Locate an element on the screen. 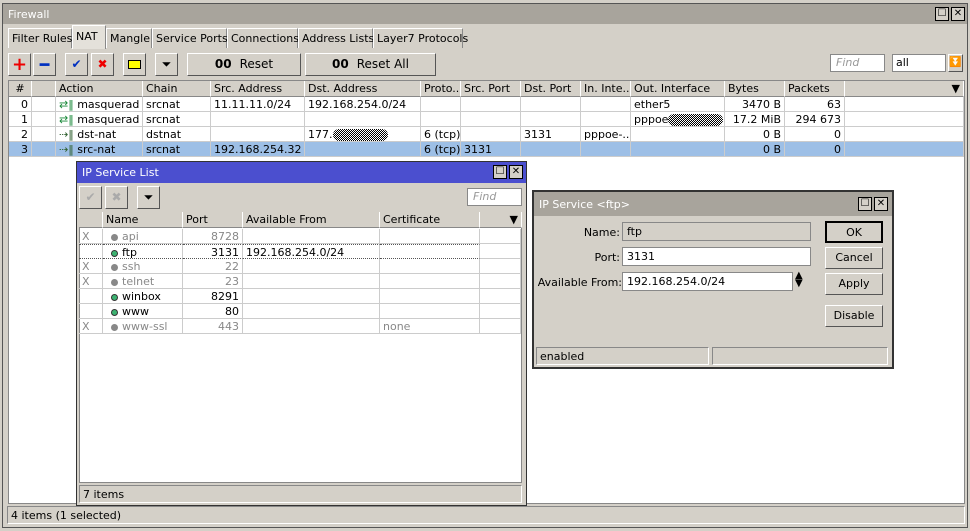  column-header: Dst. Address is located at coordinates (363, 89).